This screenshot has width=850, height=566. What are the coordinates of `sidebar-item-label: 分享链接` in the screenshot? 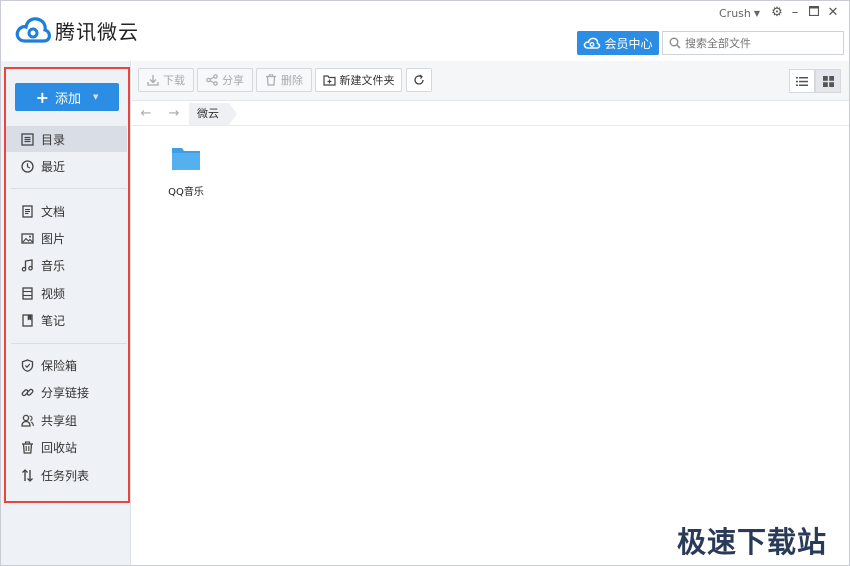 It's located at (65, 392).